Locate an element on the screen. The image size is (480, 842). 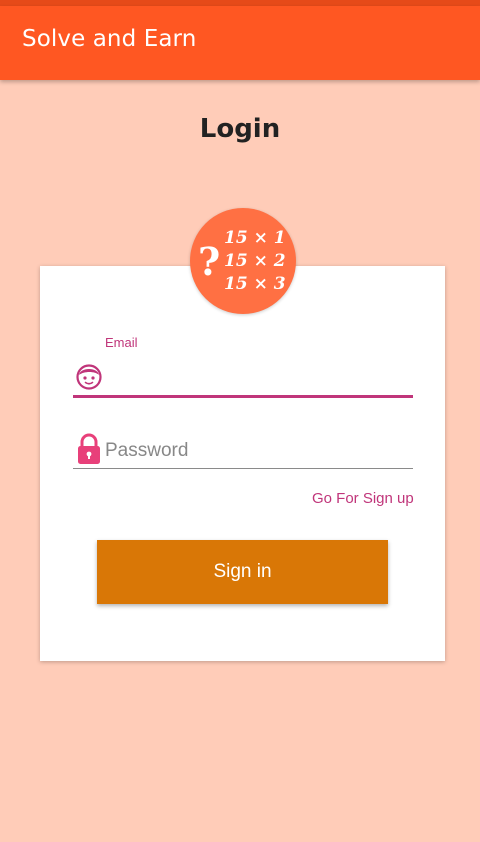
logo-line-3: 15 × 3 is located at coordinates (255, 284).